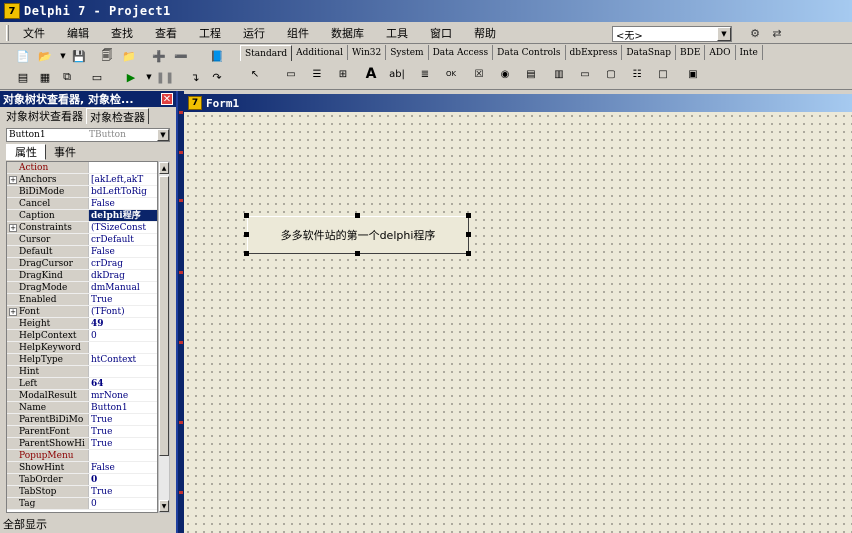 Image resolution: width=852 pixels, height=533 pixels. I want to click on tab-object-treeview: 对象树状查看器, so click(44, 116).